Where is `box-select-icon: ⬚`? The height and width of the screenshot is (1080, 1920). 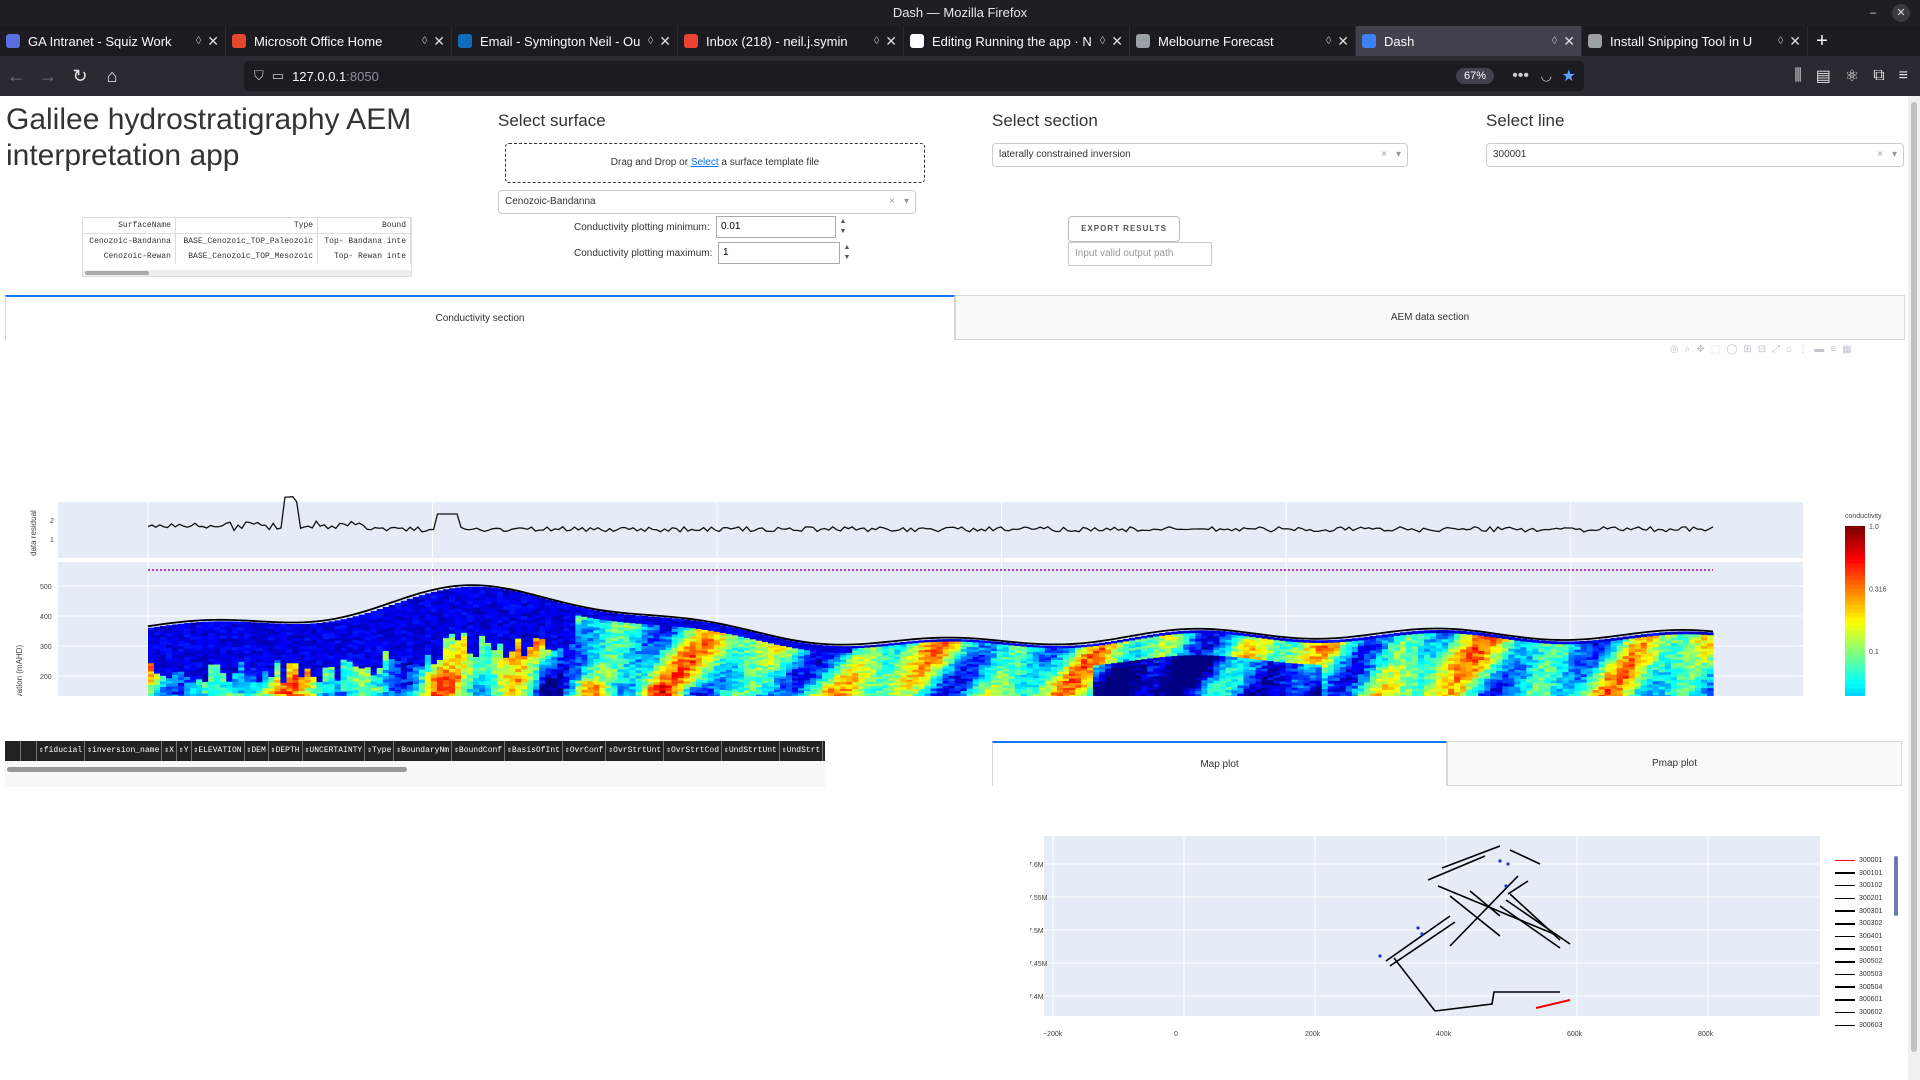
box-select-icon: ⬚ is located at coordinates (1715, 349).